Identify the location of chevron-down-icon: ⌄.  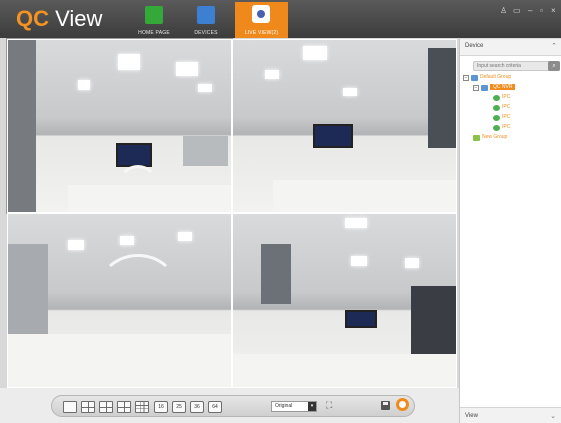
(553, 416).